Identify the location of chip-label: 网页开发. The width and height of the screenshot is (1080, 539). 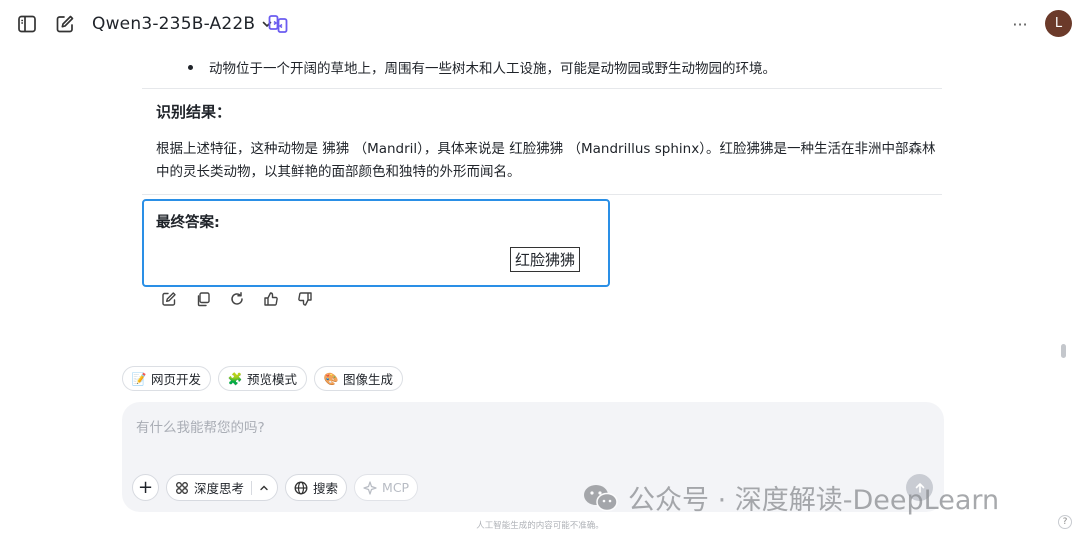
(176, 379).